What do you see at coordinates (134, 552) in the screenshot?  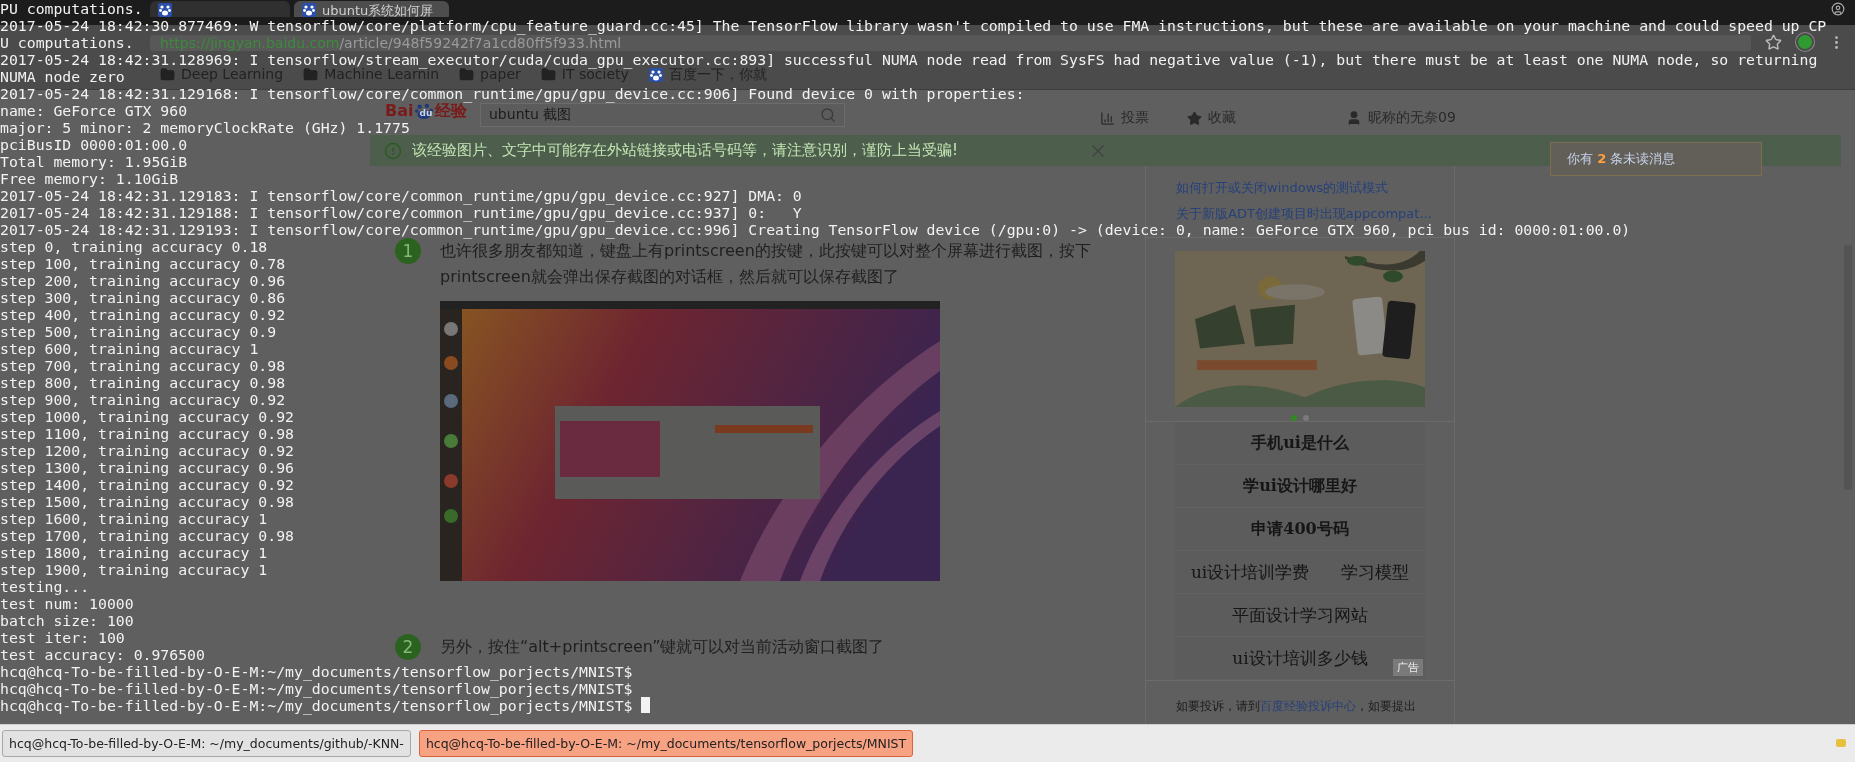 I see `terminal-line: step 1800, training accuracy 1` at bounding box center [134, 552].